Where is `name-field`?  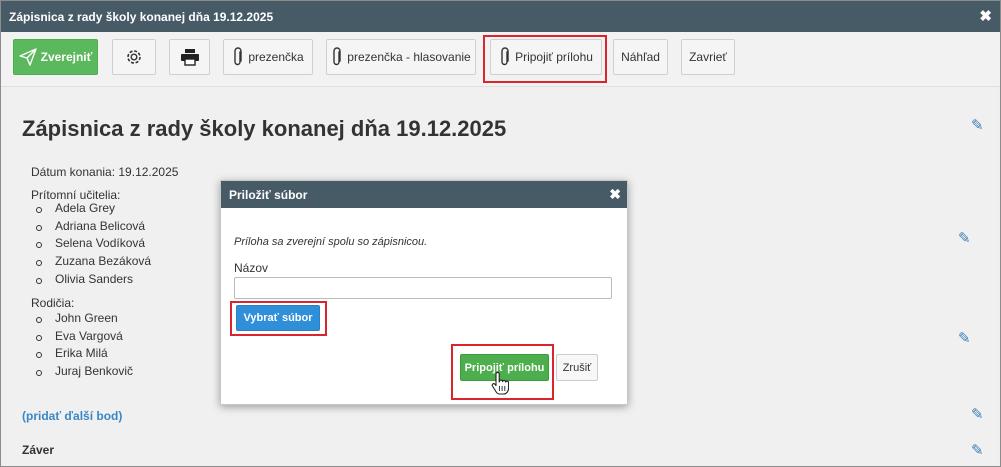 name-field is located at coordinates (423, 288).